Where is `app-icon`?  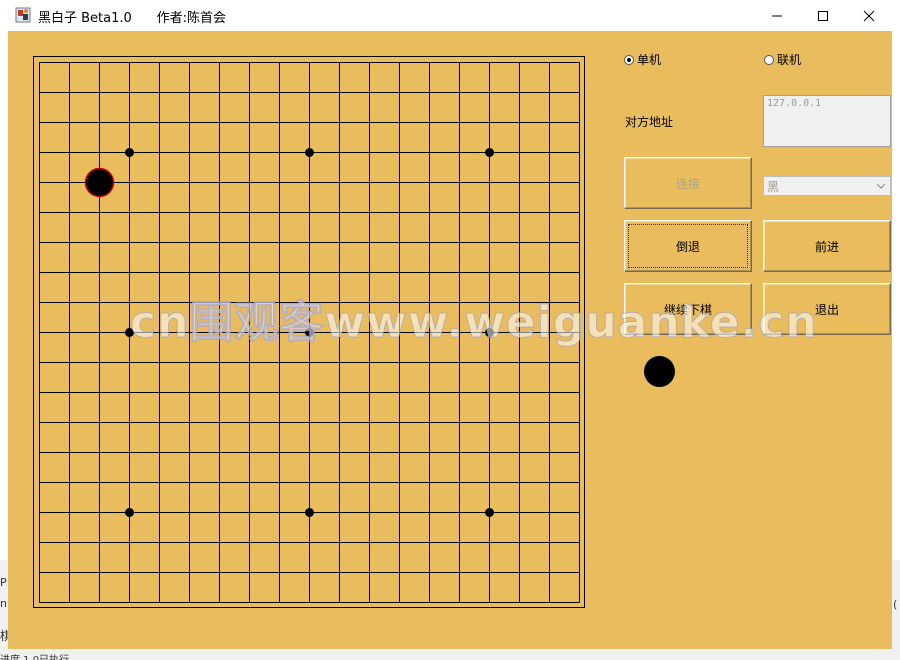
app-icon is located at coordinates (23, 15).